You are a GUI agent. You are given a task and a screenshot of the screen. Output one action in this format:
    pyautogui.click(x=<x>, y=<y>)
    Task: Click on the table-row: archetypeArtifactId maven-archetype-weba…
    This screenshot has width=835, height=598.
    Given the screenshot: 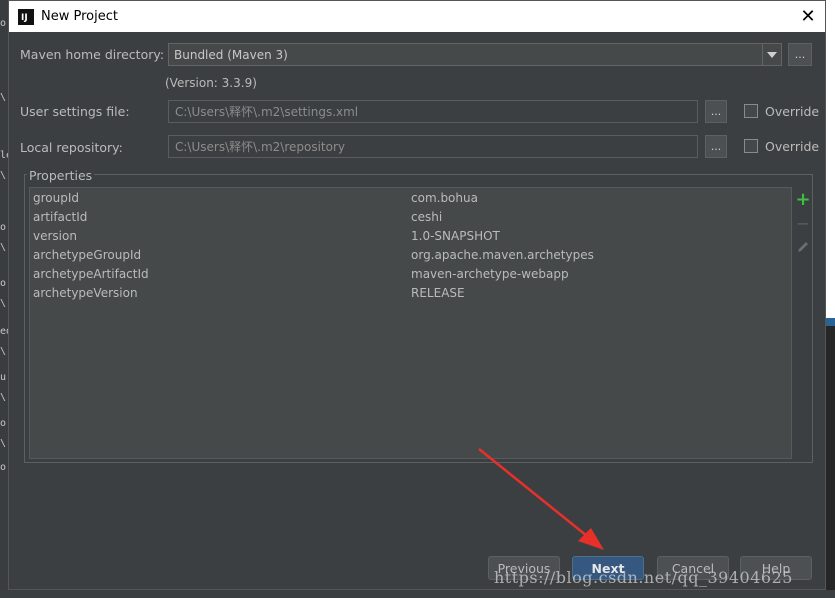 What is the action you would take?
    pyautogui.click(x=410, y=273)
    